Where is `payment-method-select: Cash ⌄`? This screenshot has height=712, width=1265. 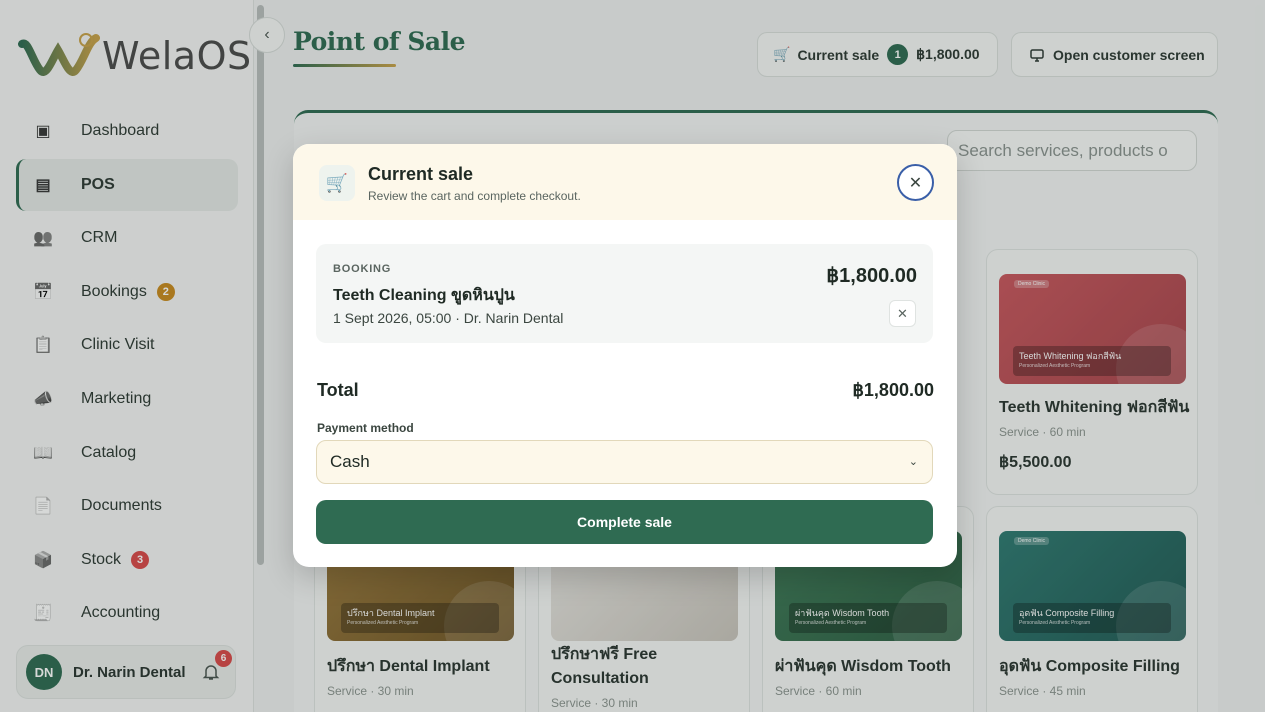
payment-method-select: Cash ⌄ is located at coordinates (624, 462).